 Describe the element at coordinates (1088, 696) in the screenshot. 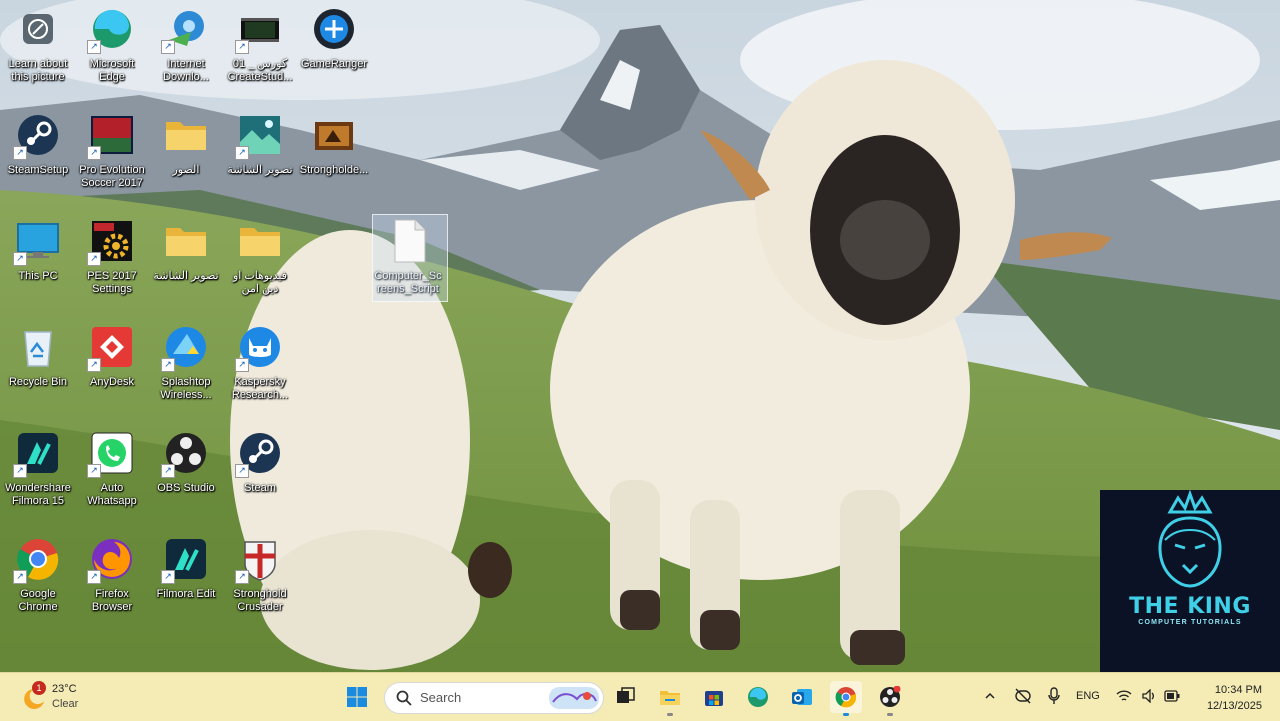

I see `language-indicator: ENG` at that location.